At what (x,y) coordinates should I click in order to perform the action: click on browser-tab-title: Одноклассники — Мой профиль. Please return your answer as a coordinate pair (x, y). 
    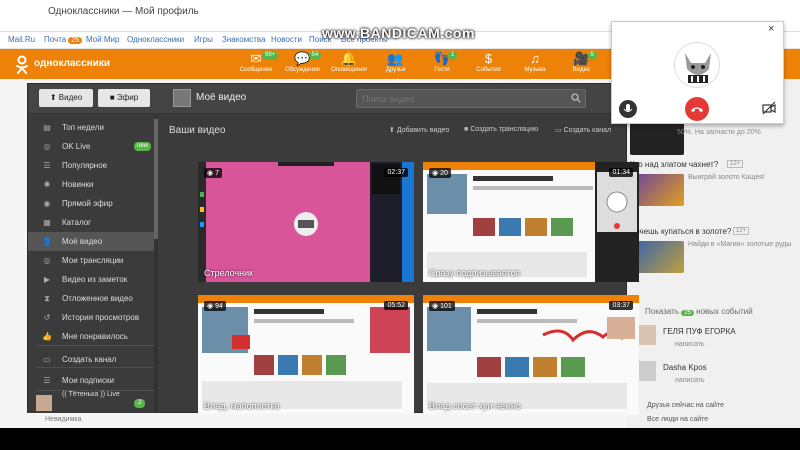
    Looking at the image, I should click on (123, 11).